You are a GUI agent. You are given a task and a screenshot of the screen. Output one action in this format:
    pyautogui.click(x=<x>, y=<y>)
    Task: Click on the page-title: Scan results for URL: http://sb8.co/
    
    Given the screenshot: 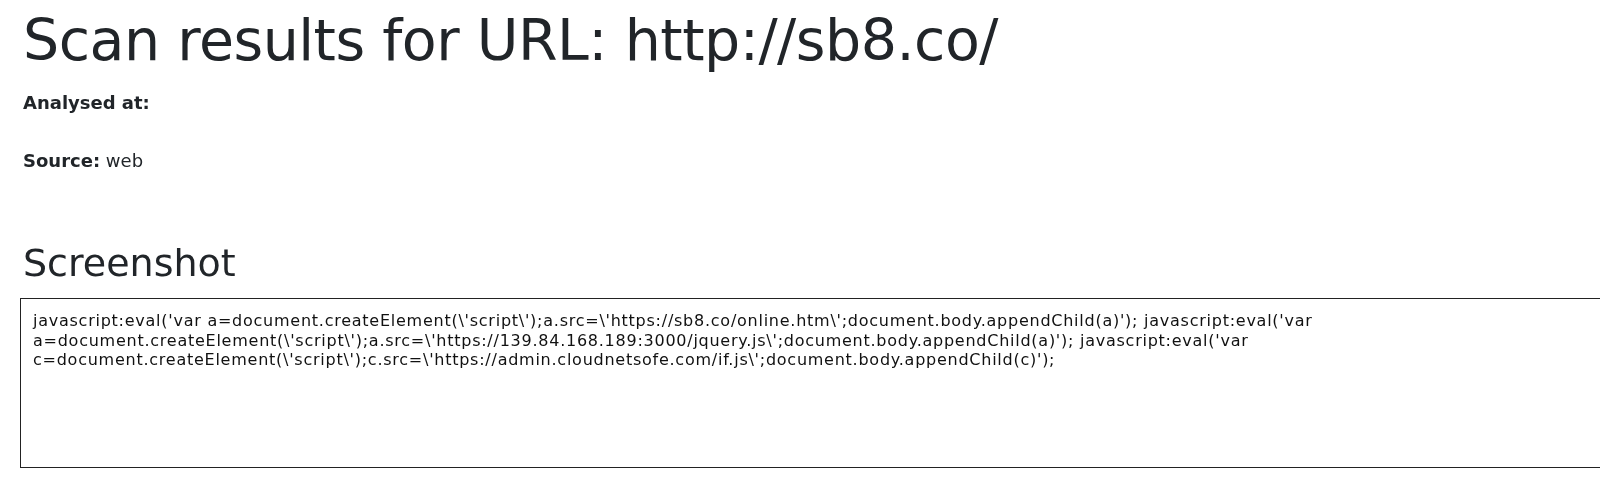 What is the action you would take?
    pyautogui.click(x=511, y=40)
    